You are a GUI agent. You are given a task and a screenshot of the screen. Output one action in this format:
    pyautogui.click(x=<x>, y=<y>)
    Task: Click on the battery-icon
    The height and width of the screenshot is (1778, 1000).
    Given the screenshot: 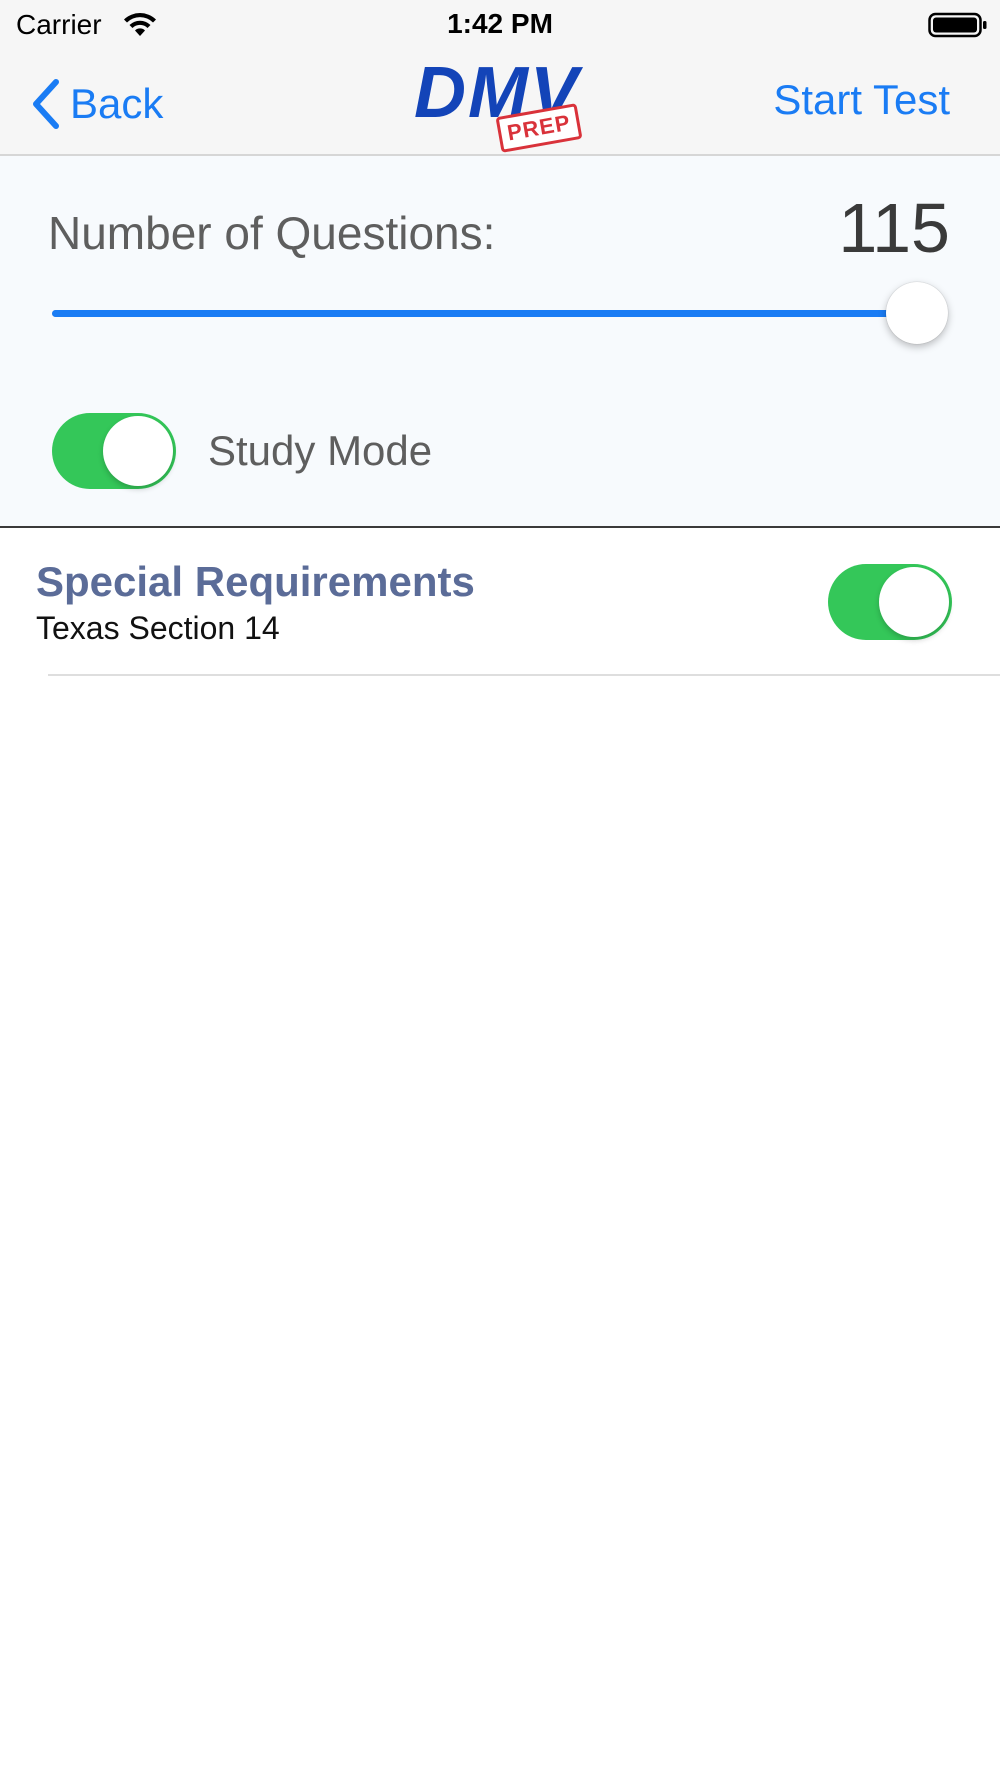 What is the action you would take?
    pyautogui.click(x=957, y=25)
    